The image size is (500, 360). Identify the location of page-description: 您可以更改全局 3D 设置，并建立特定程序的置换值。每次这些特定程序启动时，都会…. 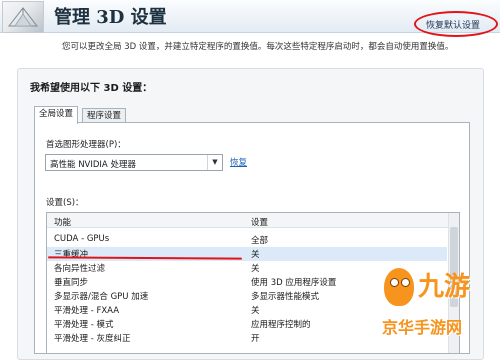
(258, 47).